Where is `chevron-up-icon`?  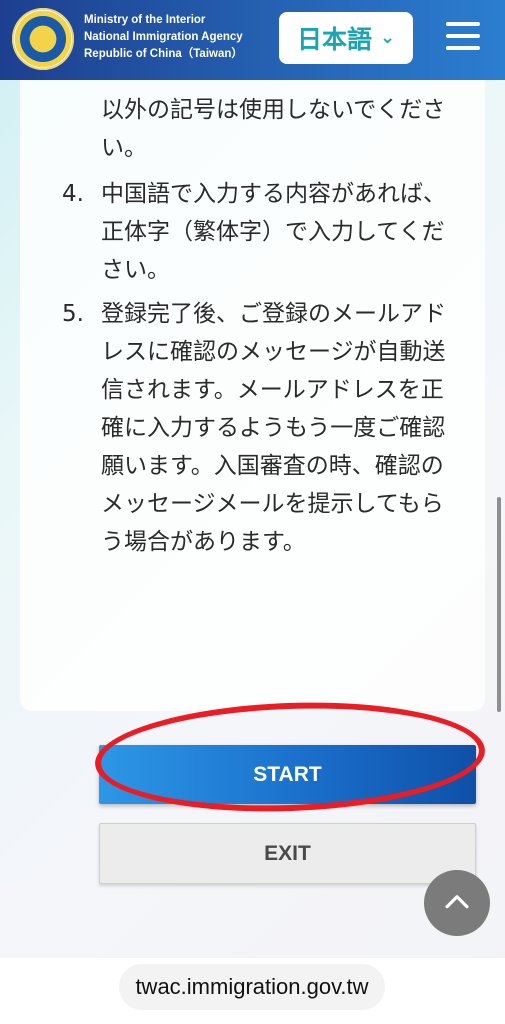
chevron-up-icon is located at coordinates (457, 902).